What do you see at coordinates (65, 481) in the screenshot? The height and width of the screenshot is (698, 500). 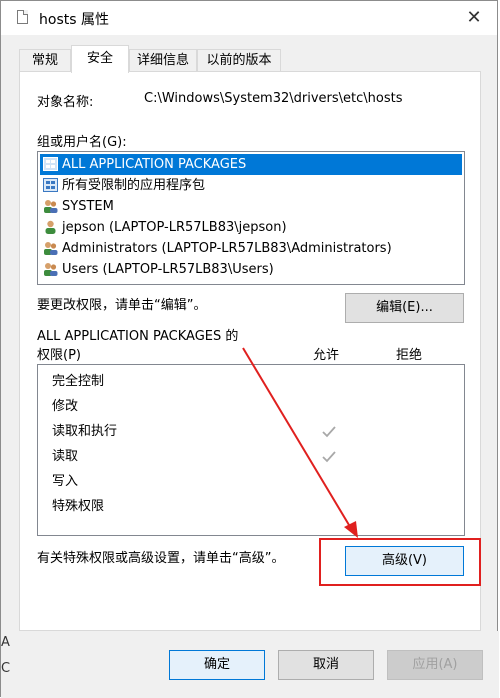 I see `permission-row: 写入` at bounding box center [65, 481].